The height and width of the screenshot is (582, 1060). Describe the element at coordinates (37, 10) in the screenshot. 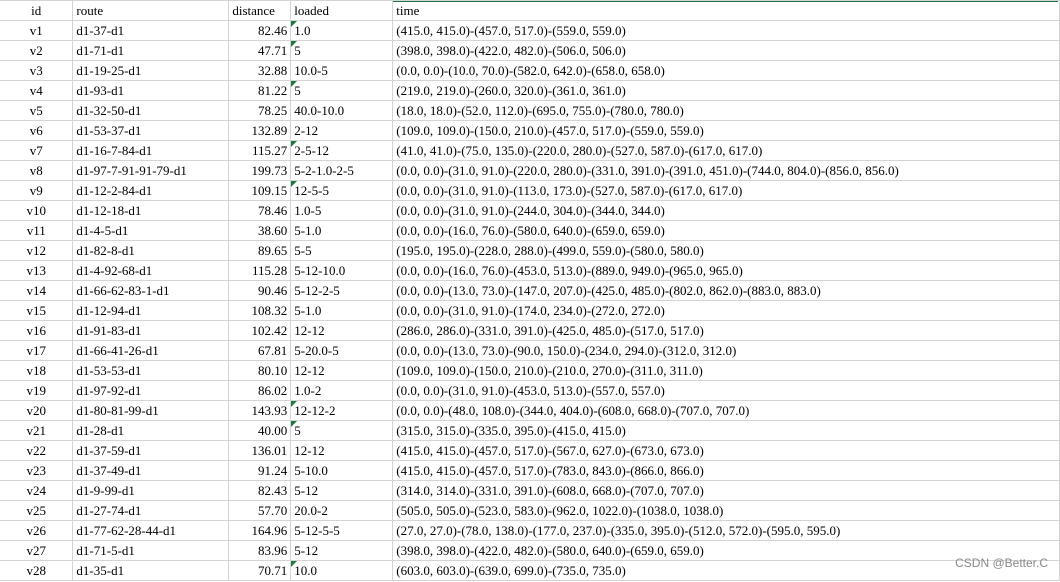

I see `header-cell-id: id` at that location.